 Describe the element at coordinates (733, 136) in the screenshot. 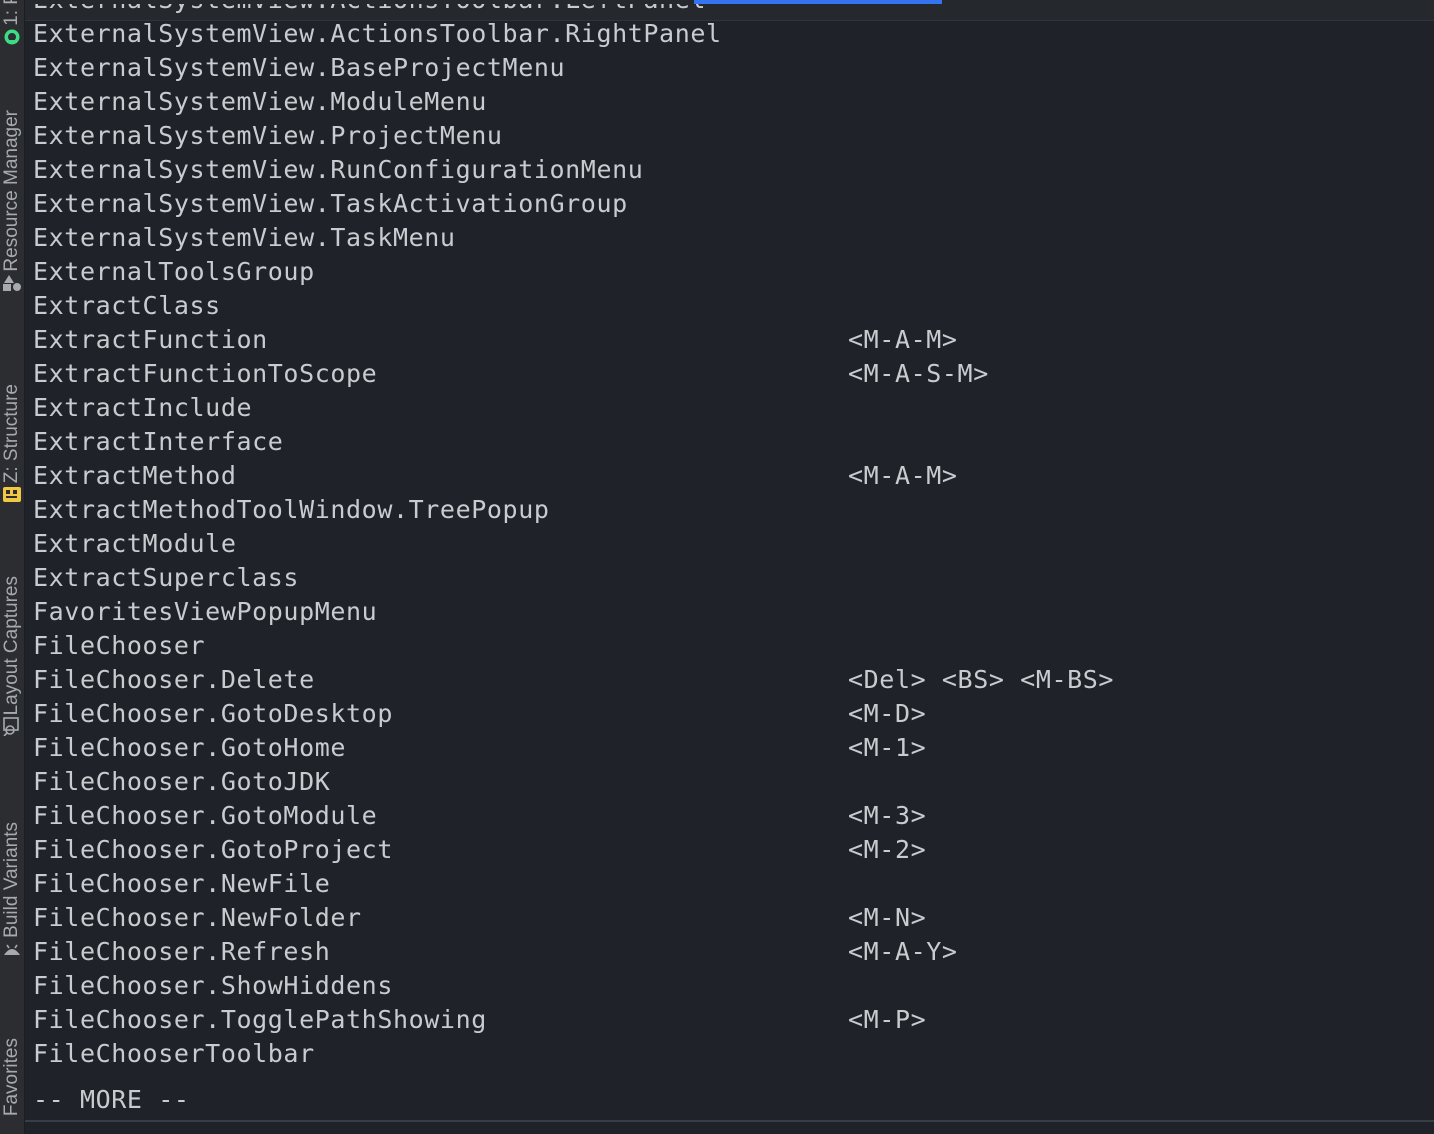

I see `list-item: ExternalSystemView.ProjectMenu` at that location.